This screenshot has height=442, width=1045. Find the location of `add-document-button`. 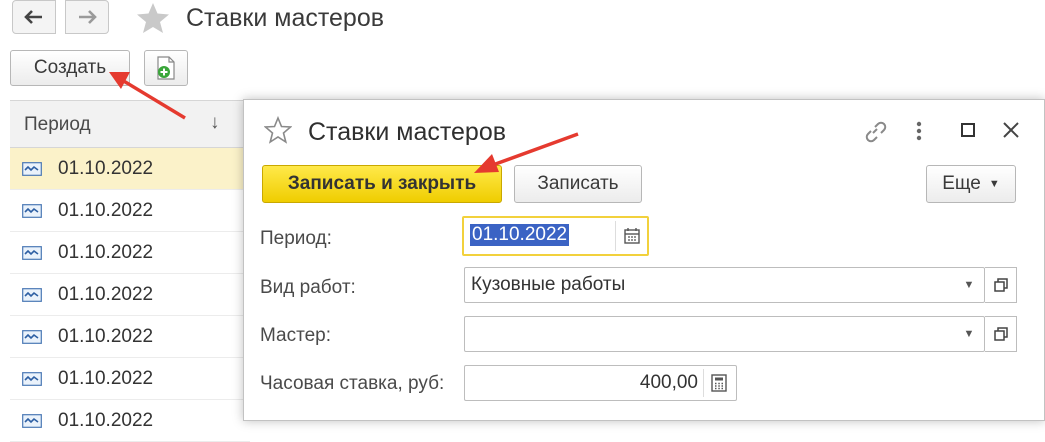

add-document-button is located at coordinates (166, 68).